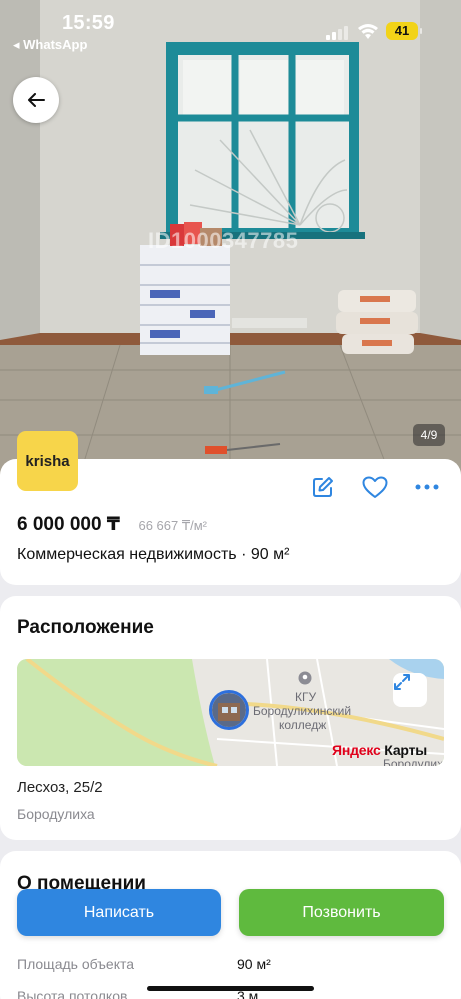 Image resolution: width=461 pixels, height=999 pixels. Describe the element at coordinates (254, 964) in the screenshot. I see `prop-value: 90 м²` at that location.